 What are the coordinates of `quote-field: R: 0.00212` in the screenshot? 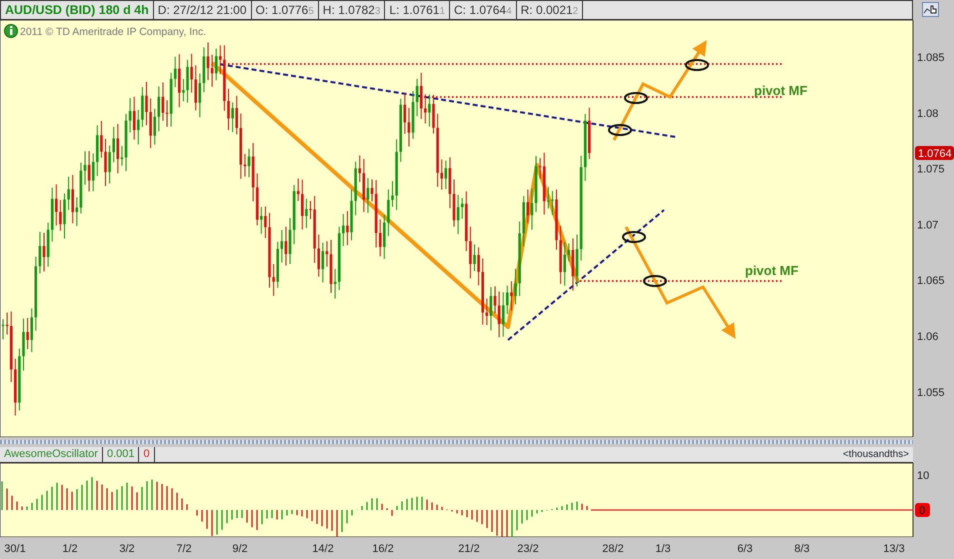 It's located at (550, 10).